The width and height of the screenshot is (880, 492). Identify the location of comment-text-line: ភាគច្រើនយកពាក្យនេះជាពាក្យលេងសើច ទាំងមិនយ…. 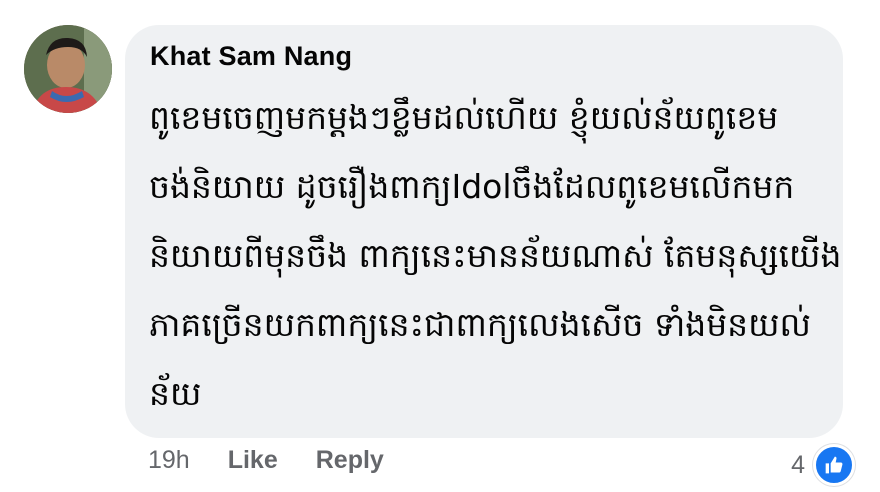
(480, 324).